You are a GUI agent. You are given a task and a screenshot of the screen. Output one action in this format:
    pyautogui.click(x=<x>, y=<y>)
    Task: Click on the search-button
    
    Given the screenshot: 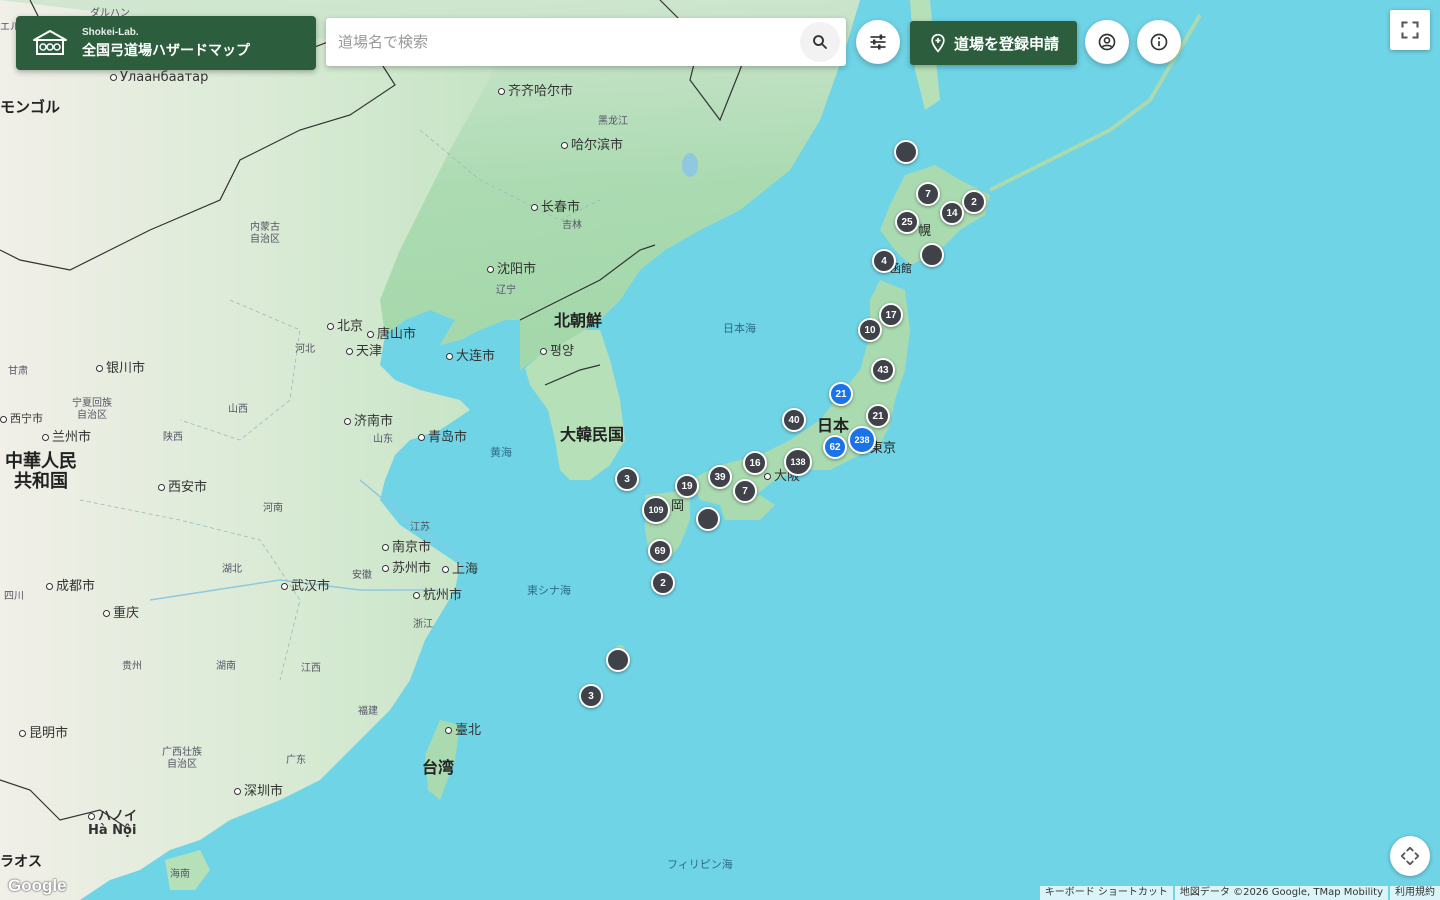 What is the action you would take?
    pyautogui.click(x=820, y=42)
    